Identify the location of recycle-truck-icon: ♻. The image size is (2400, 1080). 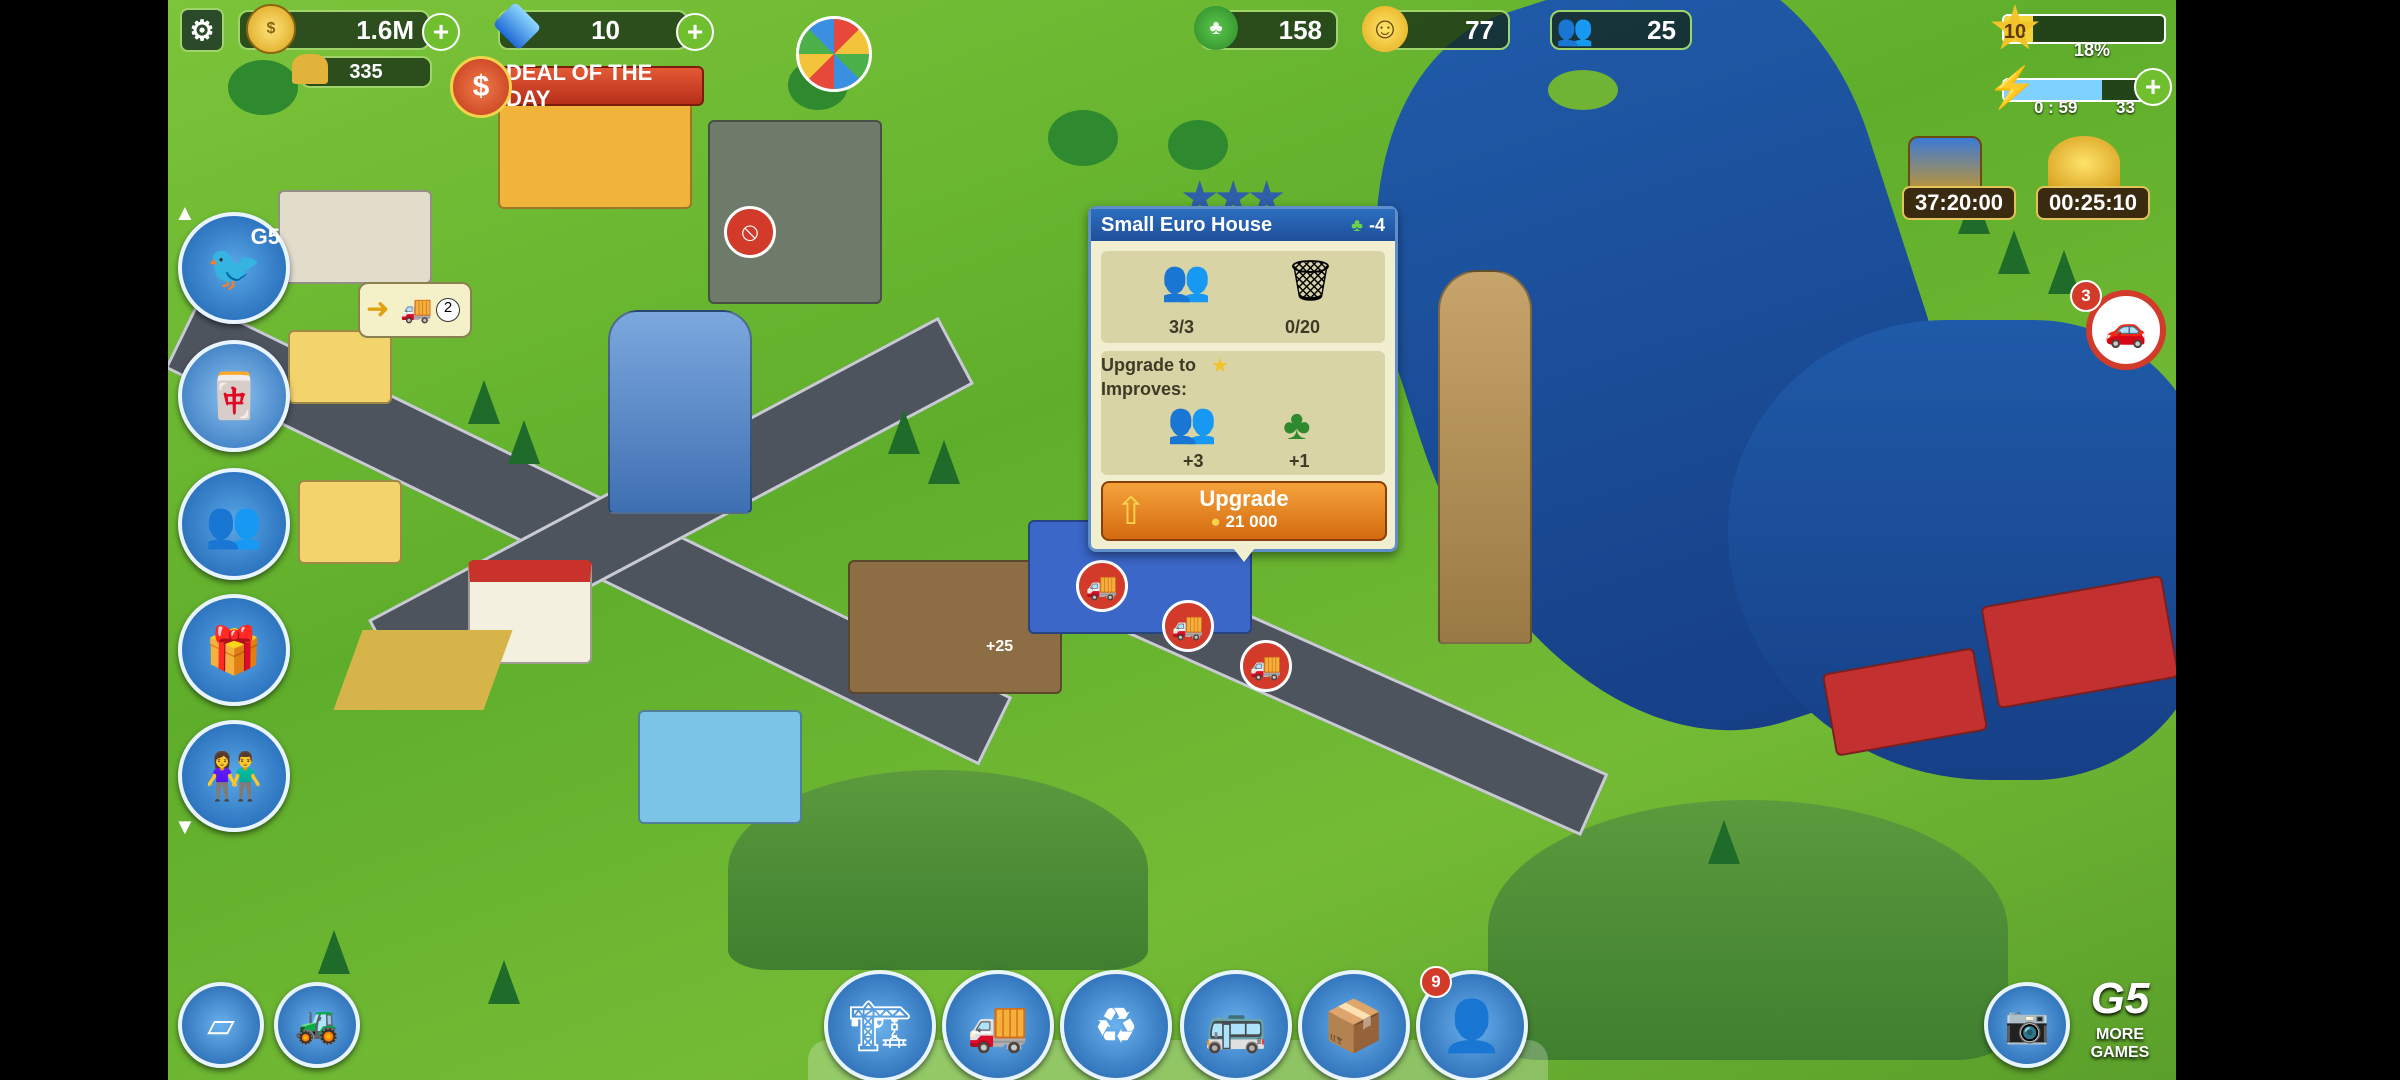
(1116, 1026).